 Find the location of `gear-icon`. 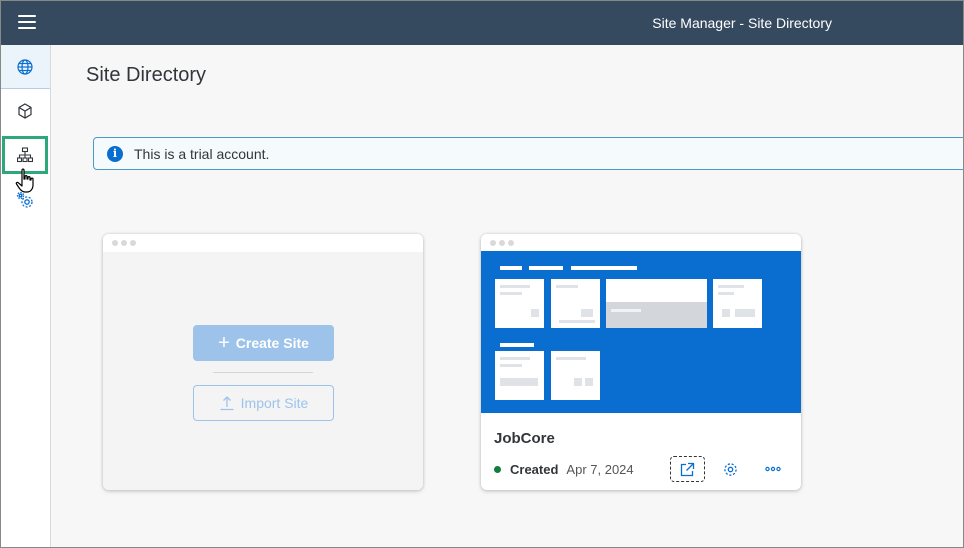

gear-icon is located at coordinates (730, 469).